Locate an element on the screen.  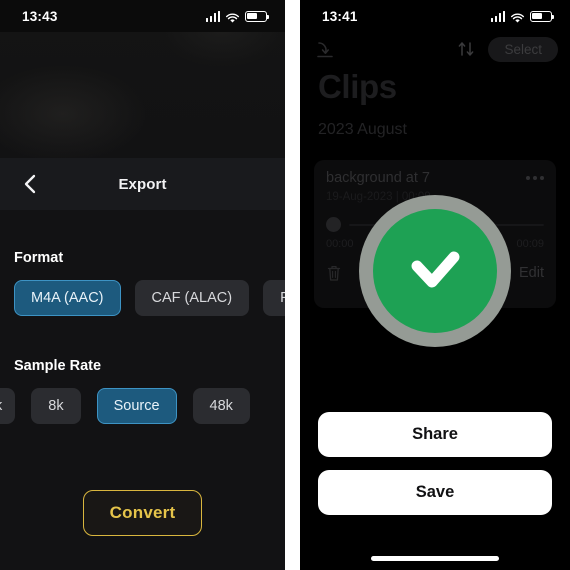
sheet-title: Export is located at coordinates (142, 184).